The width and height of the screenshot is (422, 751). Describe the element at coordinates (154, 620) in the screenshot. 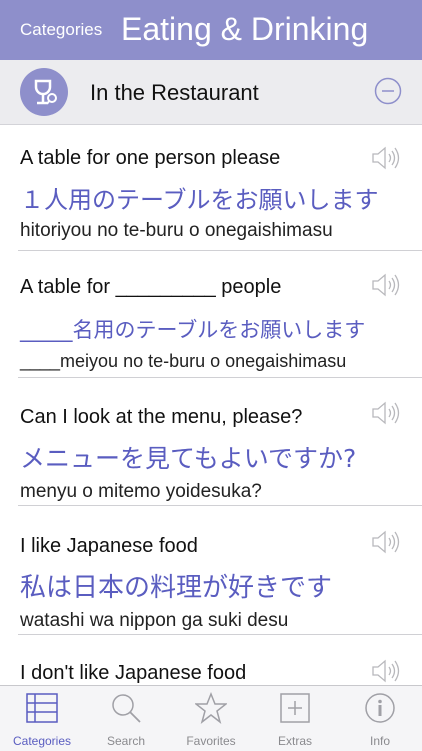

I see `romaji-phrase: watashi wa nippon ga suki desu` at that location.